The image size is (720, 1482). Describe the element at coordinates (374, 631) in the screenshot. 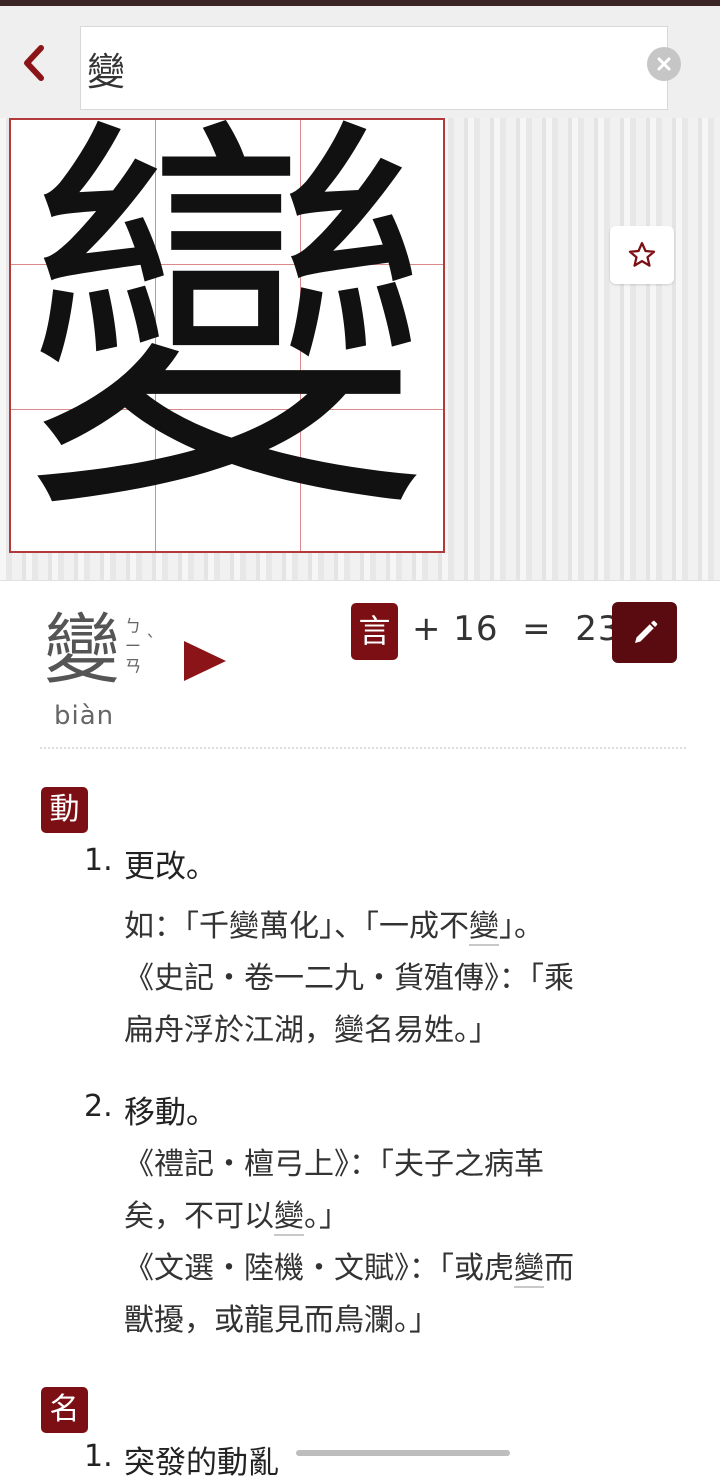

I see `radical-badge: 言` at that location.